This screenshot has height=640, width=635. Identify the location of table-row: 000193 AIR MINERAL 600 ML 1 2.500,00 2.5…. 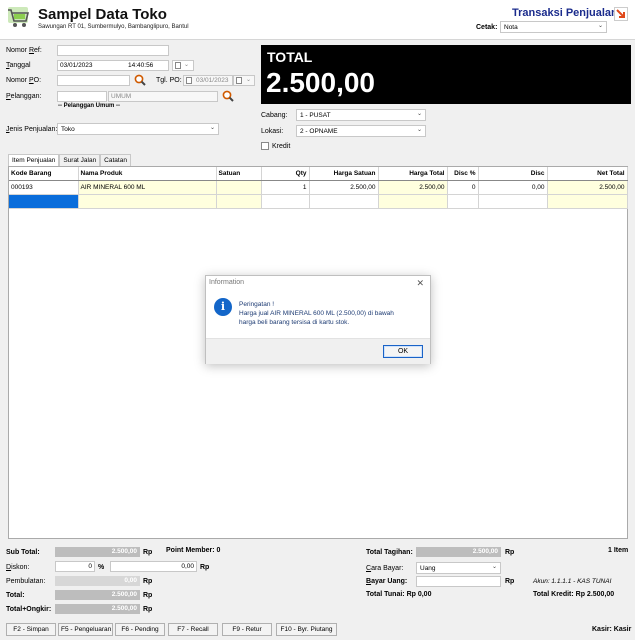
(318, 187).